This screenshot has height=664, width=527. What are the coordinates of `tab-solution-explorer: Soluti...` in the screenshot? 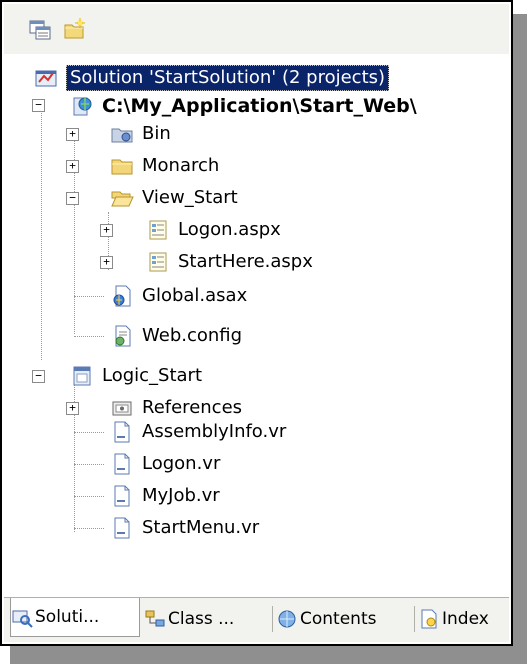 It's located at (75, 617).